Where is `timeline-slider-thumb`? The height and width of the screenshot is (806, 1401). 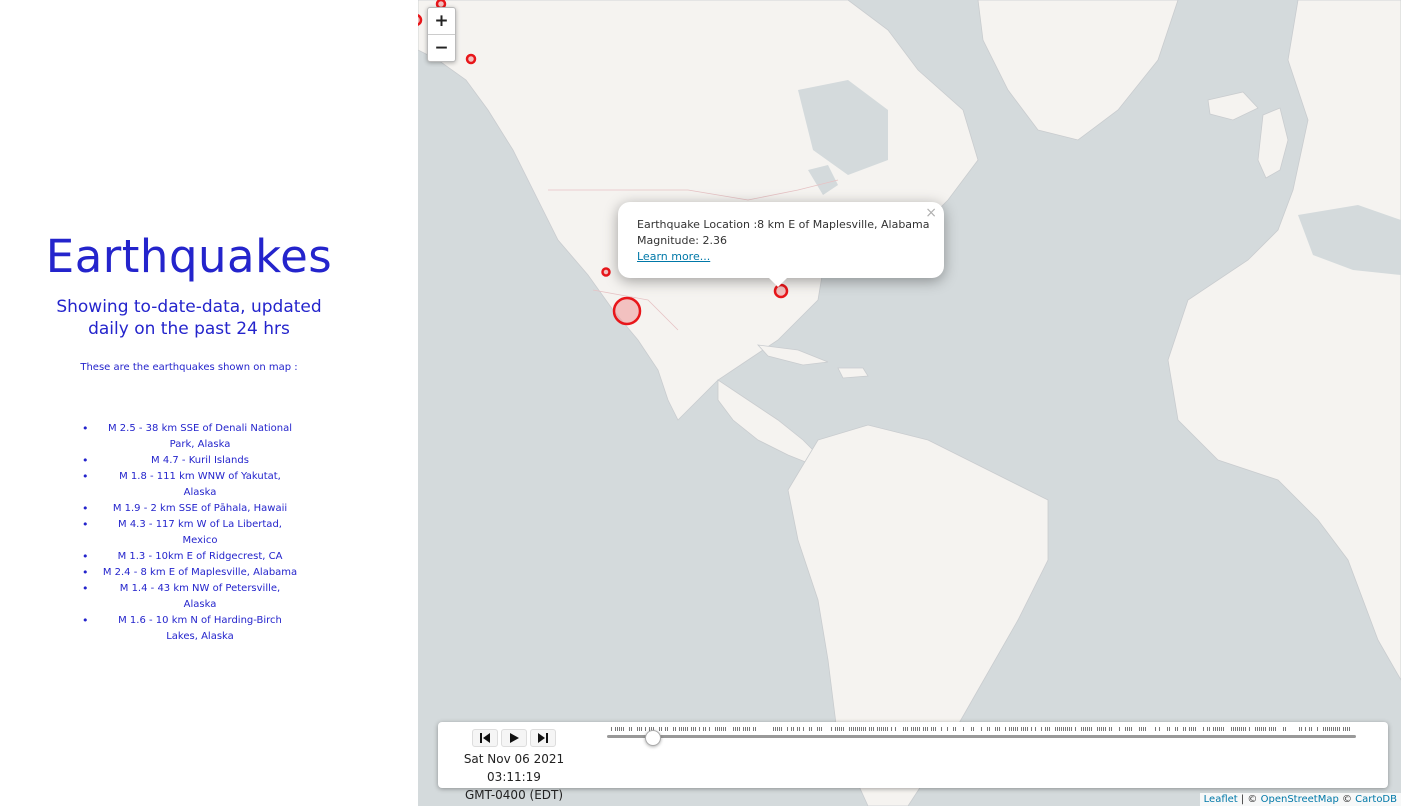
timeline-slider-thumb is located at coordinates (652, 738).